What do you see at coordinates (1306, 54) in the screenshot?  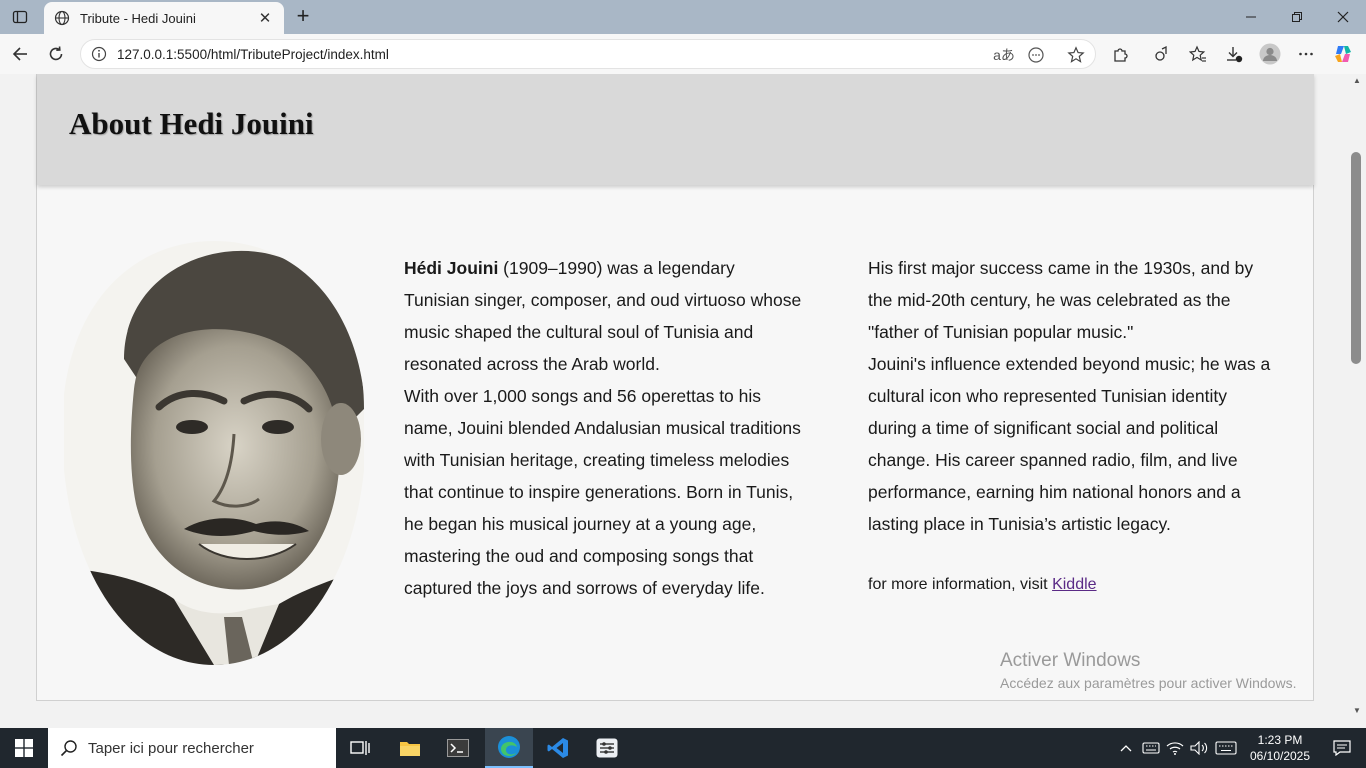 I see `settings-more-icon` at bounding box center [1306, 54].